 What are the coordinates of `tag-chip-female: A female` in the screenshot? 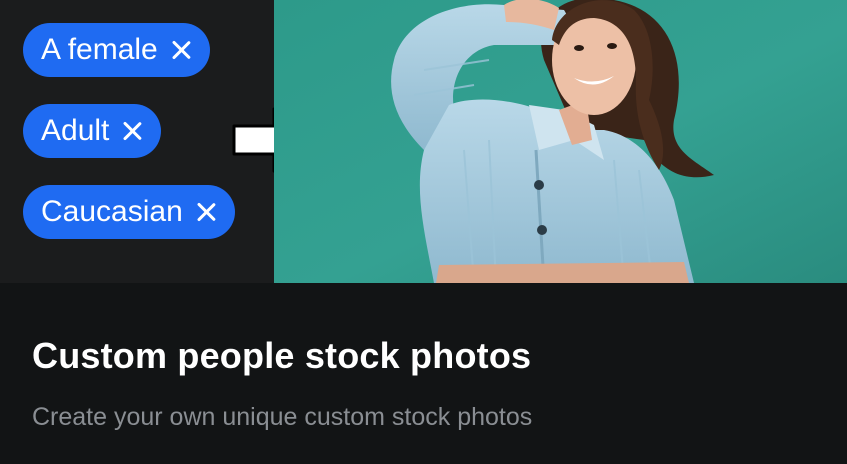 It's located at (116, 50).